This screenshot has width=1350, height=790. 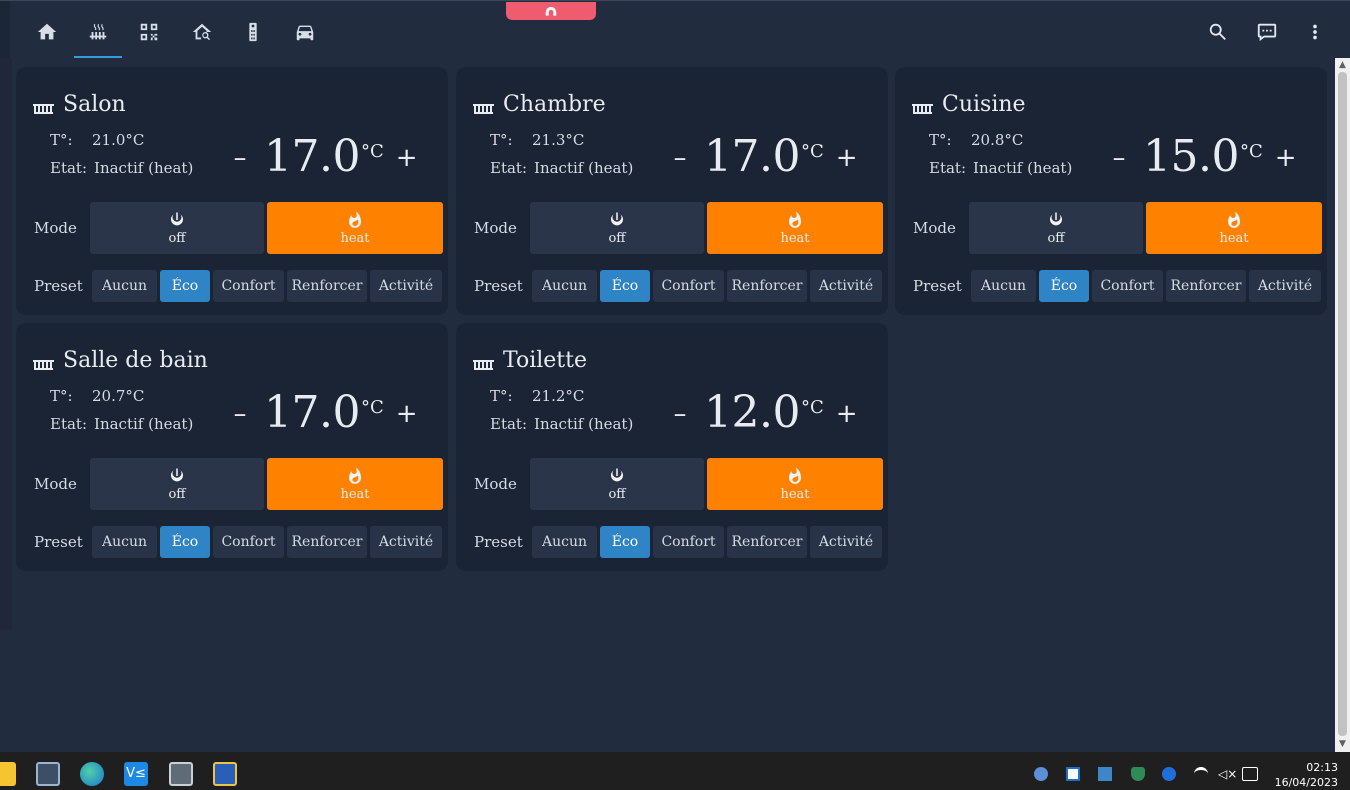 I want to click on preset-group: Aucun Éco Confort Renforcer Activité, so click(x=707, y=286).